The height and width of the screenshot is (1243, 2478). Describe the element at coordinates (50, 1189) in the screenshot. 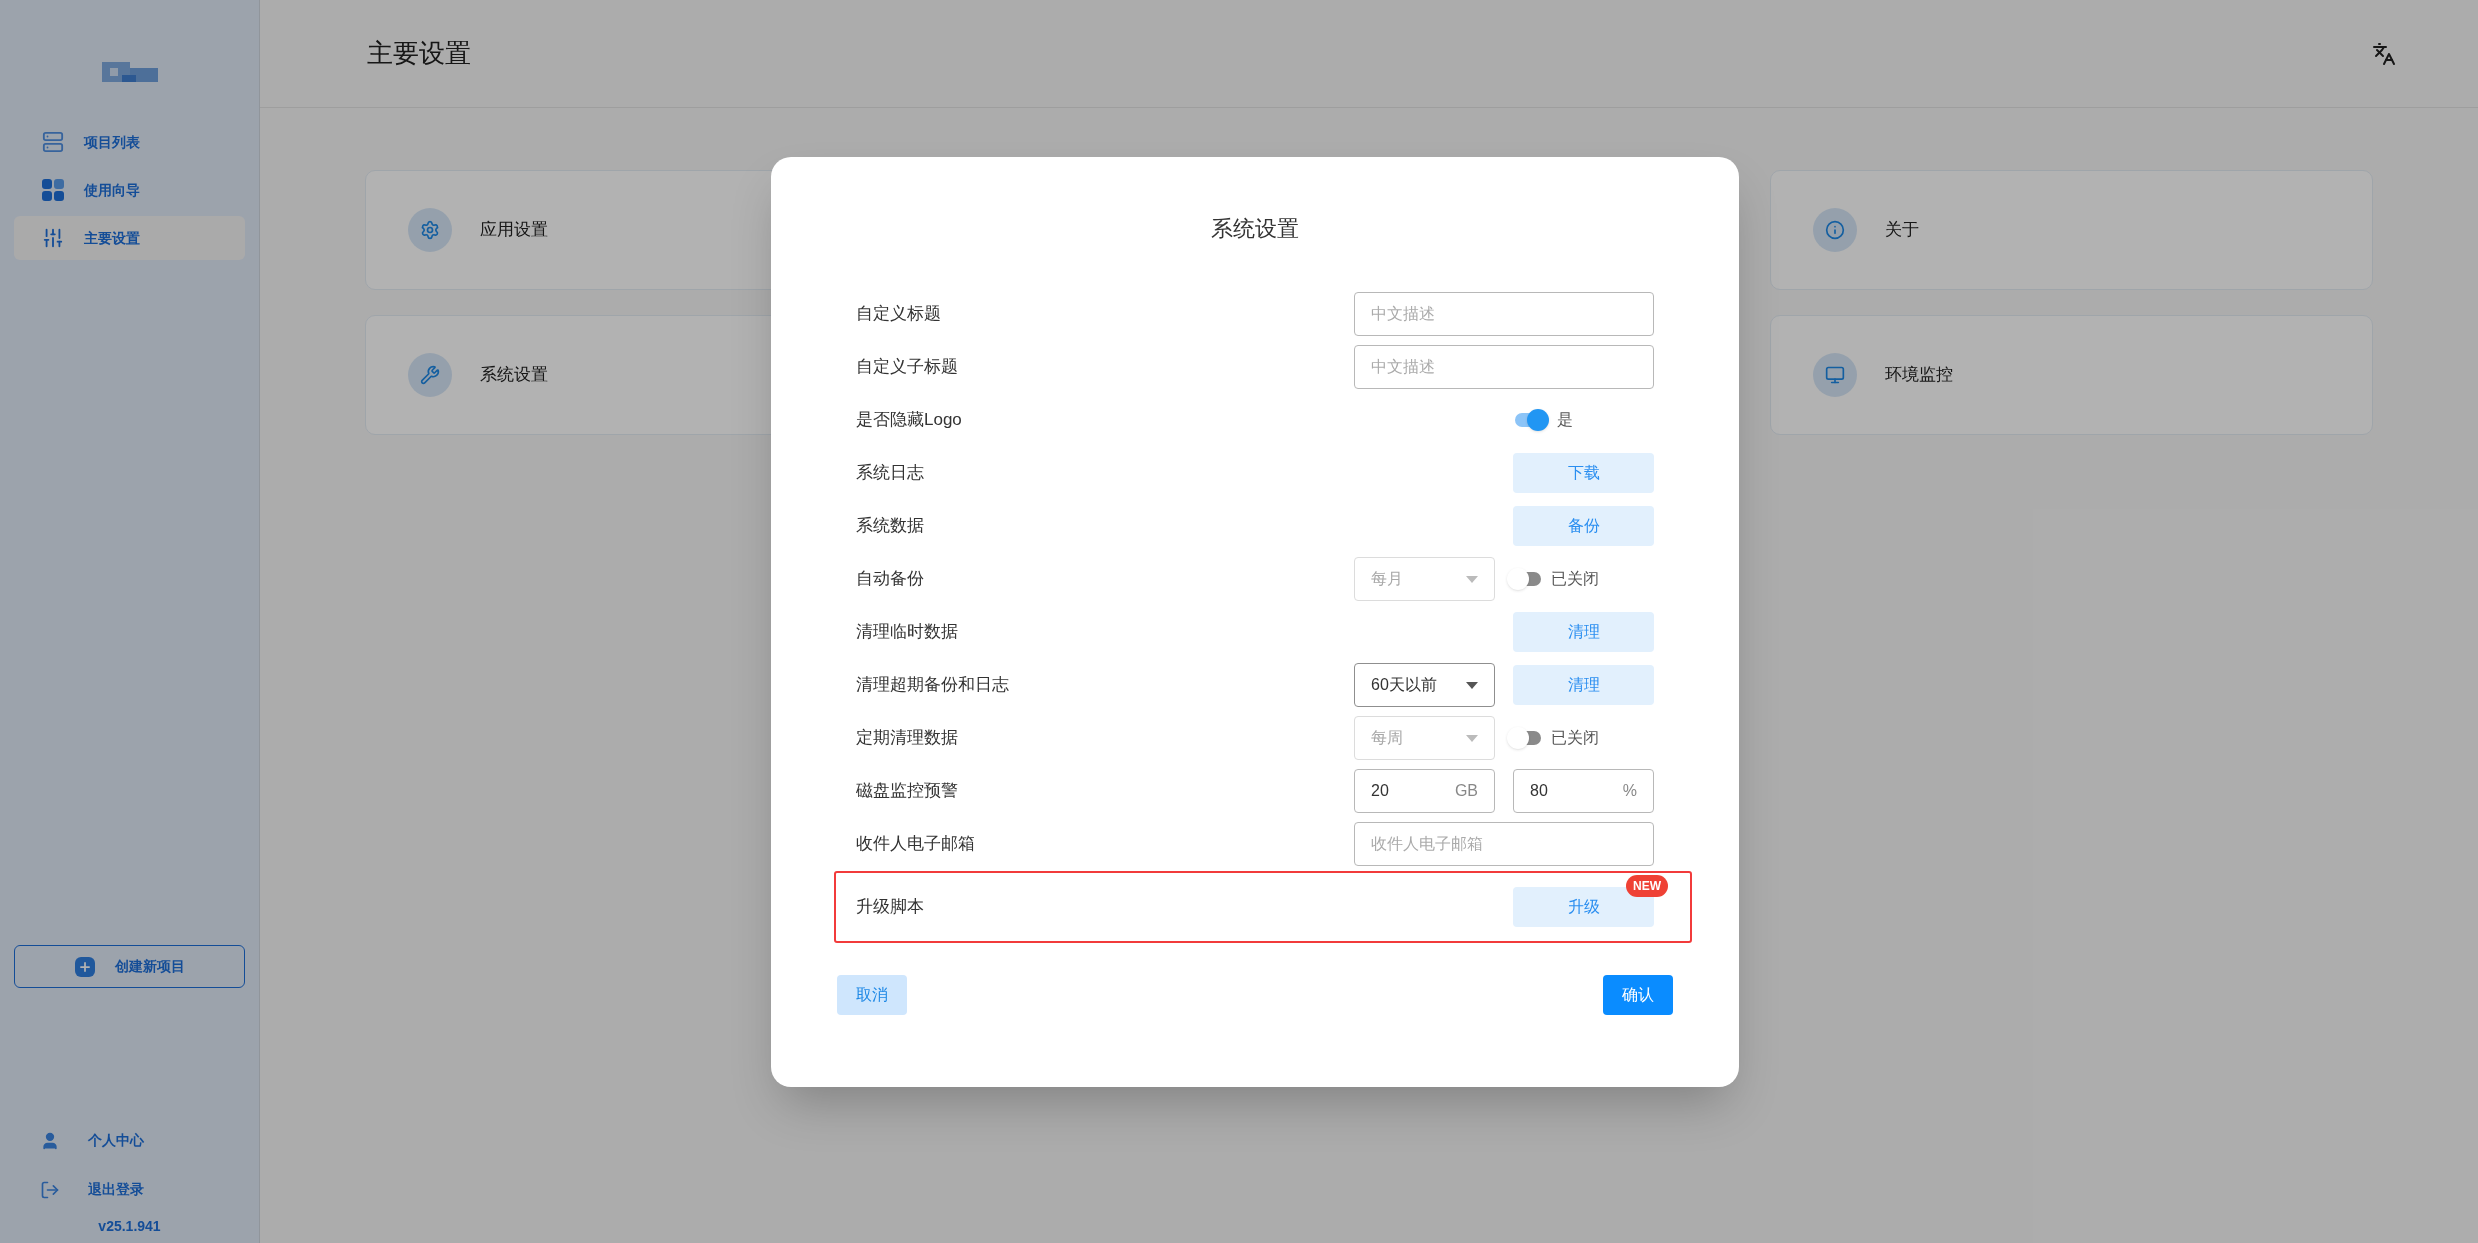

I see `logout-icon` at that location.